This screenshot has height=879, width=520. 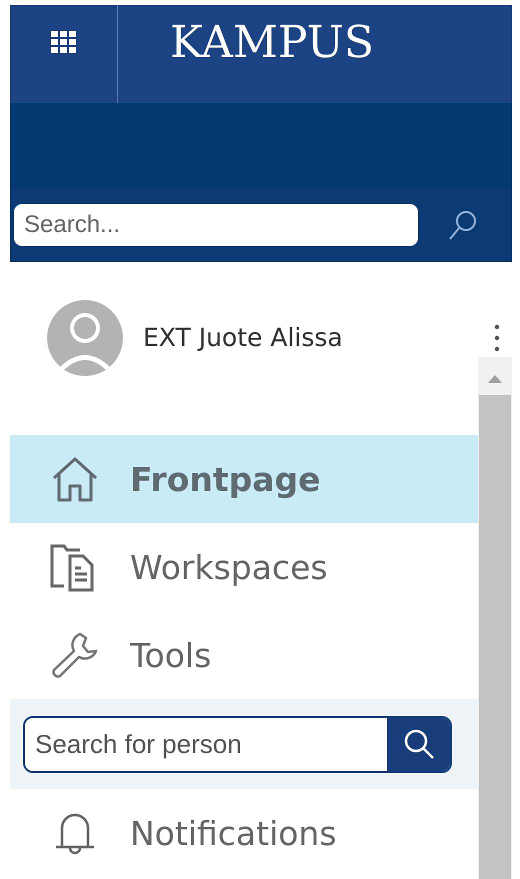 I want to click on nav-item: Workspaces, so click(x=244, y=567).